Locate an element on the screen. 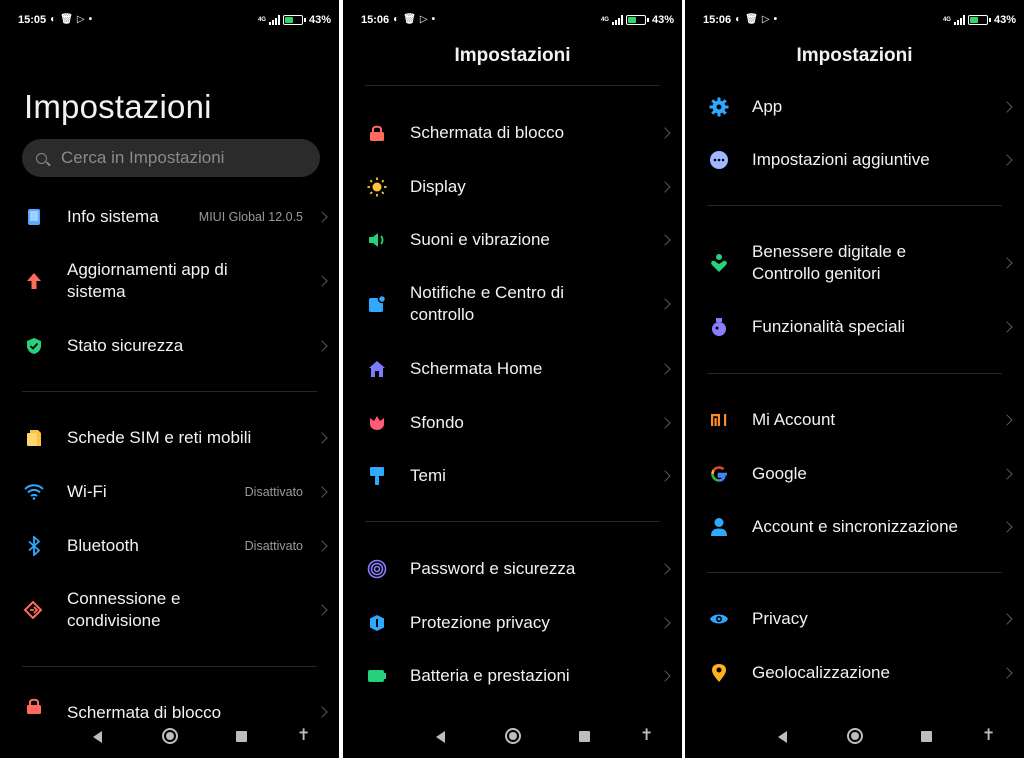 The height and width of the screenshot is (758, 1024). header-divider is located at coordinates (512, 85).